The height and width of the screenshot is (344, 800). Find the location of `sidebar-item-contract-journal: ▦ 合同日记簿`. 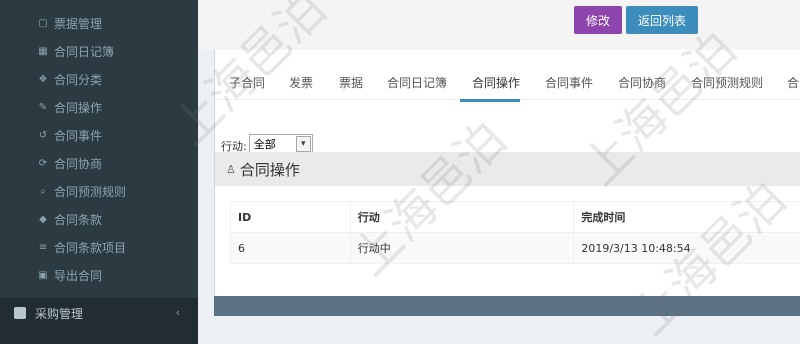

sidebar-item-contract-journal: ▦ 合同日记簿 is located at coordinates (99, 51).